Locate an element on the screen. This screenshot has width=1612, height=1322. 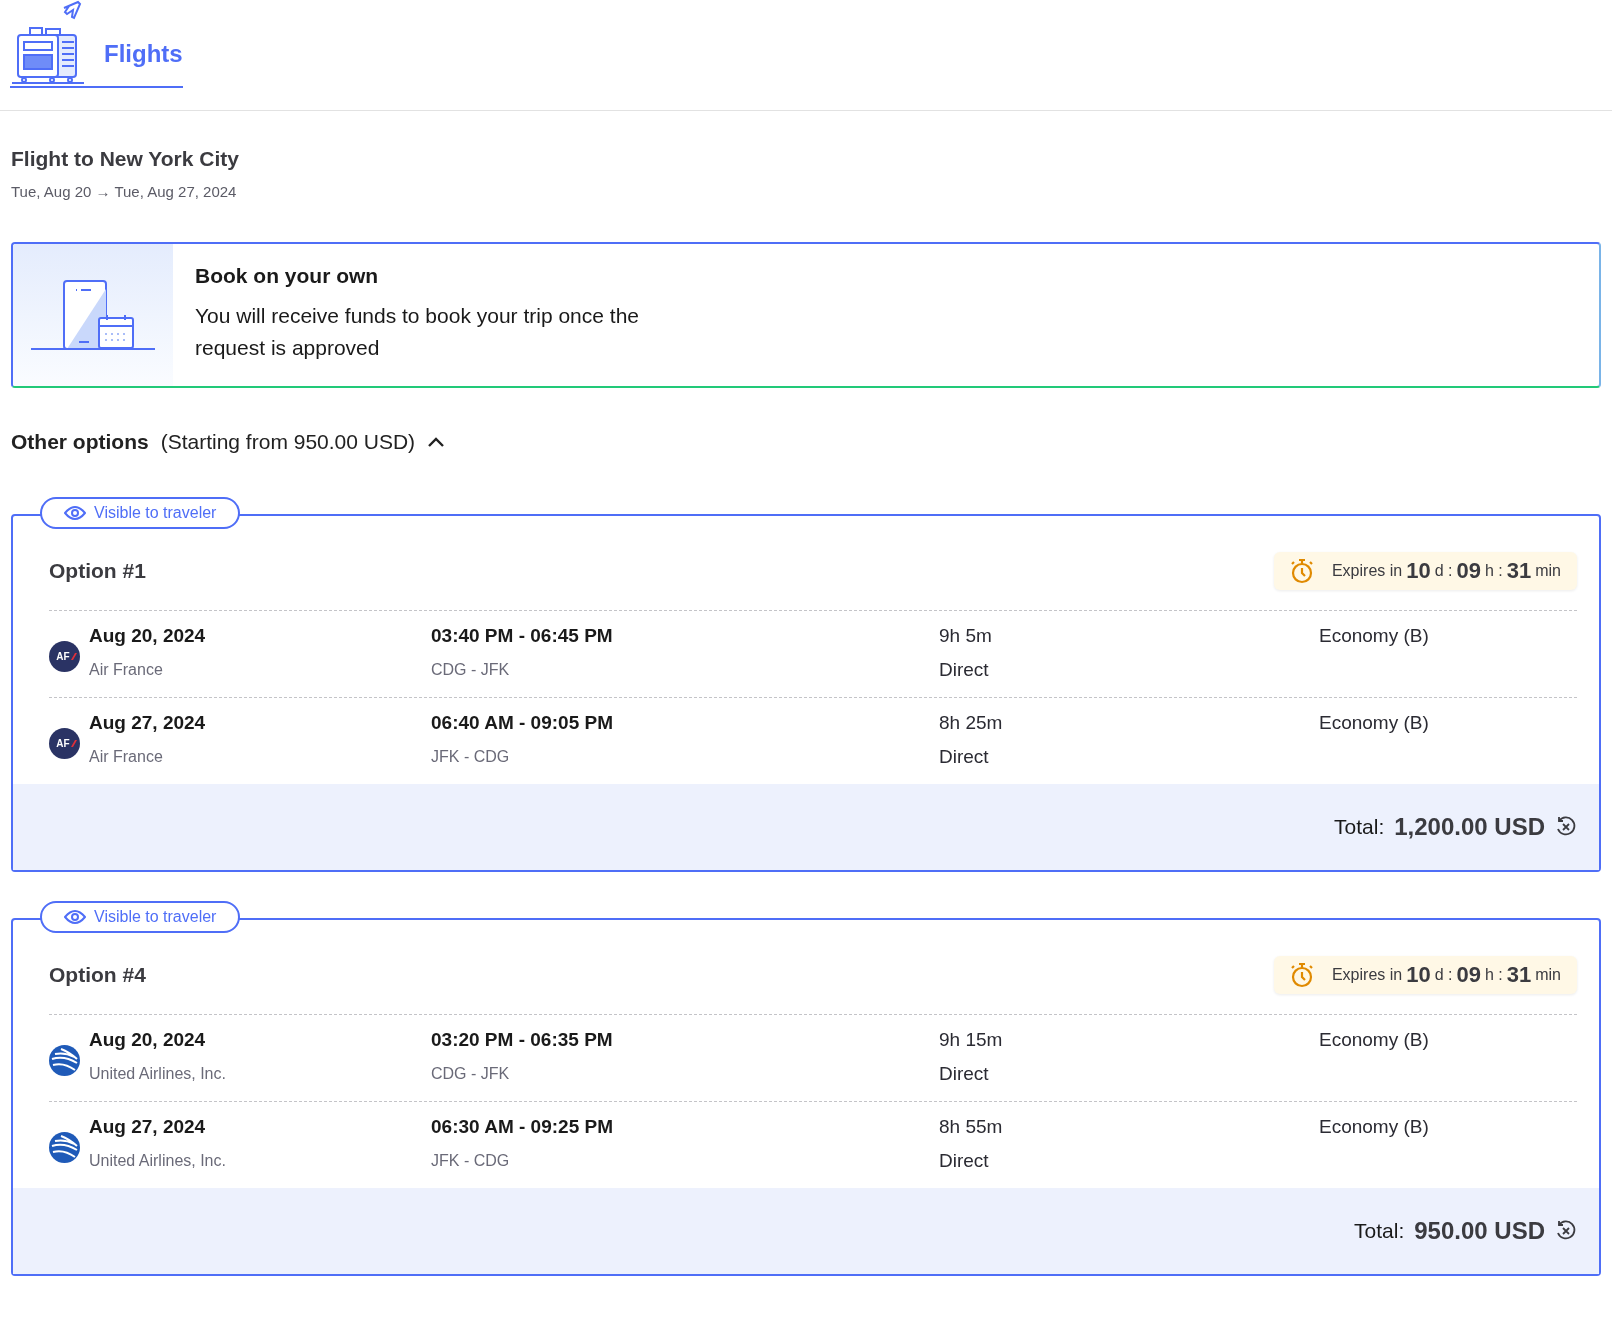
flight-times: 06:30 AM - 09:25 PM is located at coordinates (522, 1127).